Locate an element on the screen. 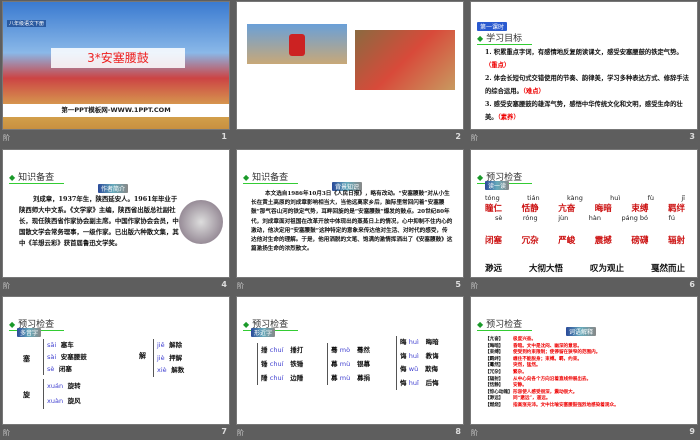 The image size is (700, 440). group-chui: 捶 chuí 捶打 锤 chuí 铁锤 陲 chuí 边陲 is located at coordinates (280, 364).